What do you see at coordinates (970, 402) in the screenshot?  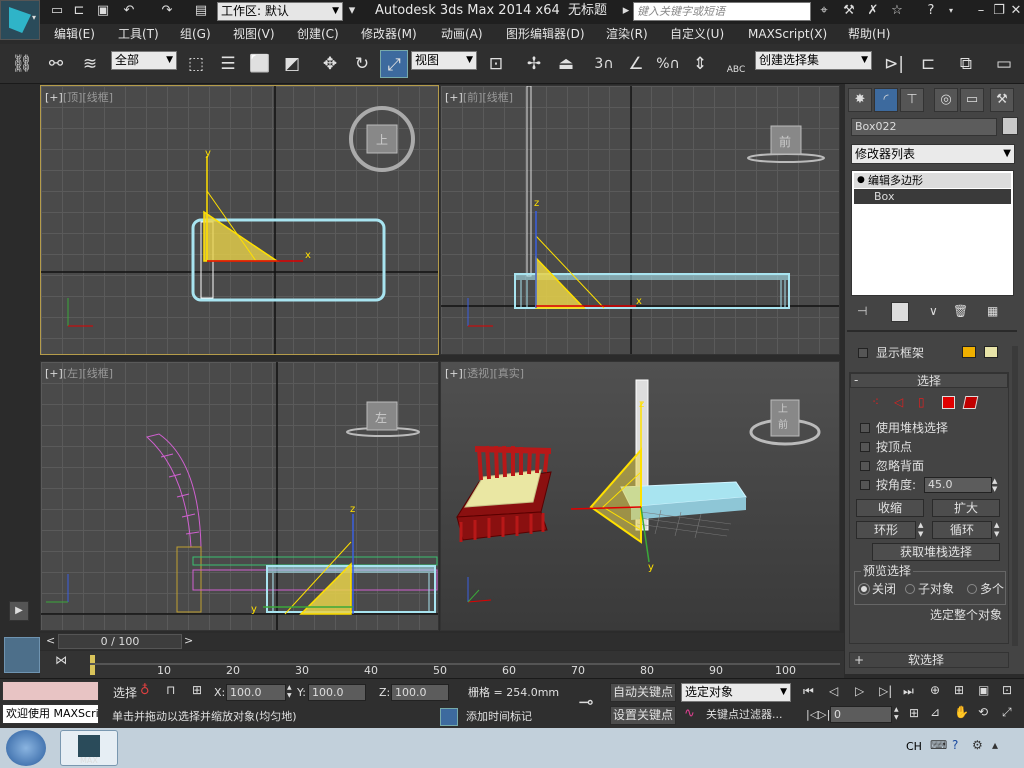 I see `element-icon` at bounding box center [970, 402].